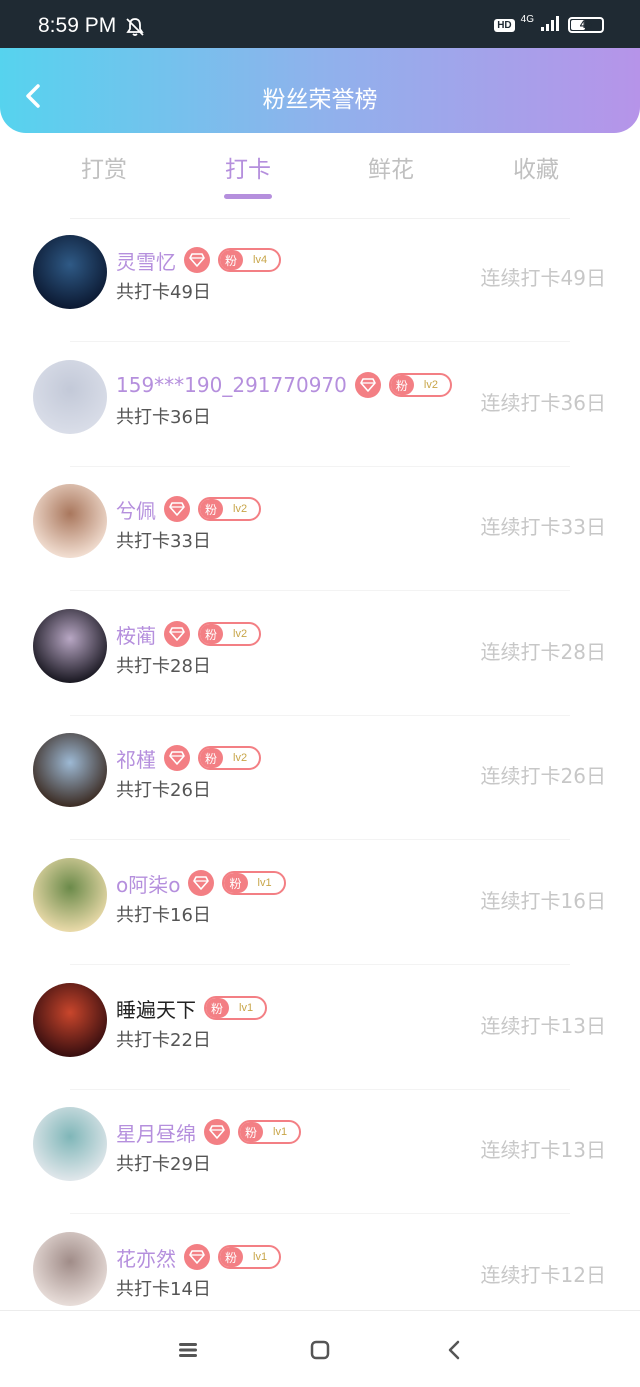  I want to click on system-nav-bar, so click(320, 1348).